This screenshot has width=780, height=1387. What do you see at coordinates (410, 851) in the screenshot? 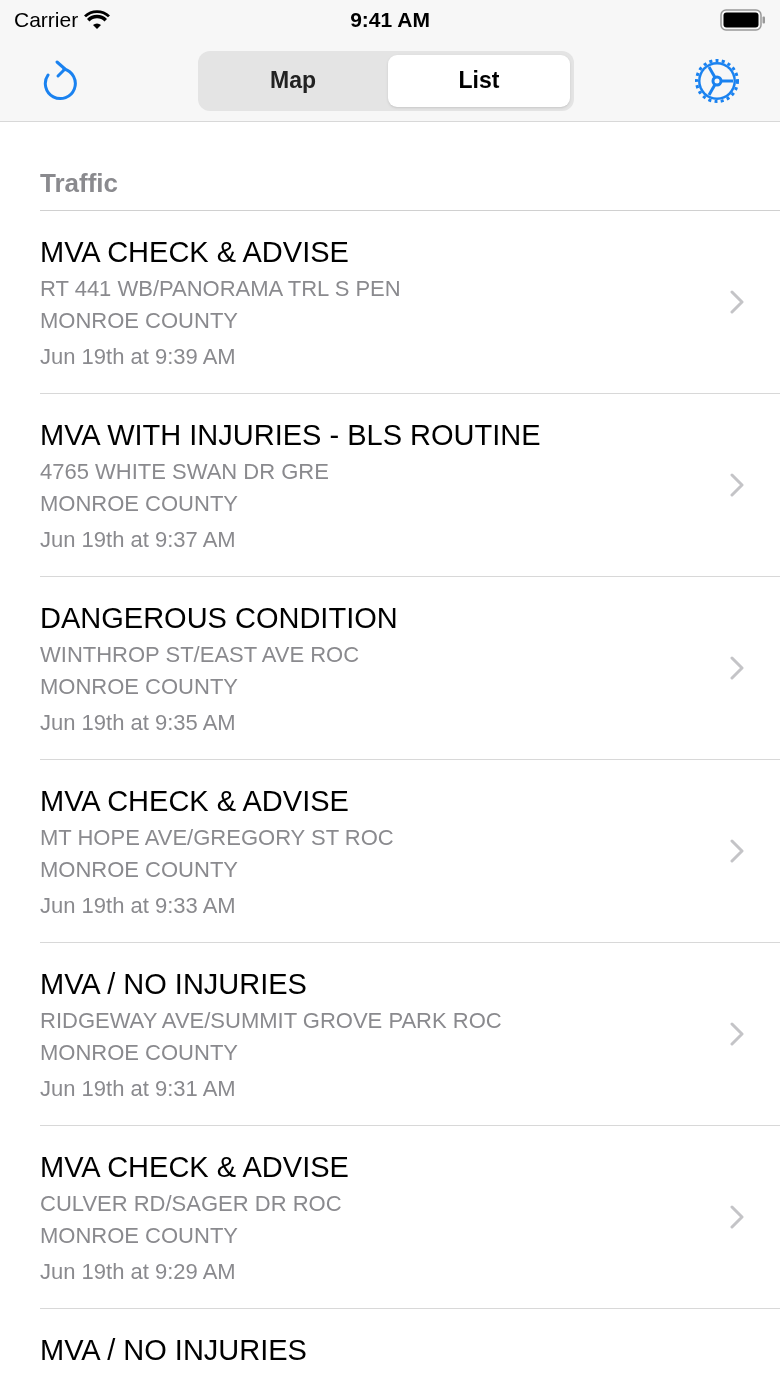
I see `incident-row: MVA CHECK & ADVISE MT HOPE AVE/GREGORY ST ROC MONROE COUNTY Jun 19th at 9:33 AM` at bounding box center [410, 851].